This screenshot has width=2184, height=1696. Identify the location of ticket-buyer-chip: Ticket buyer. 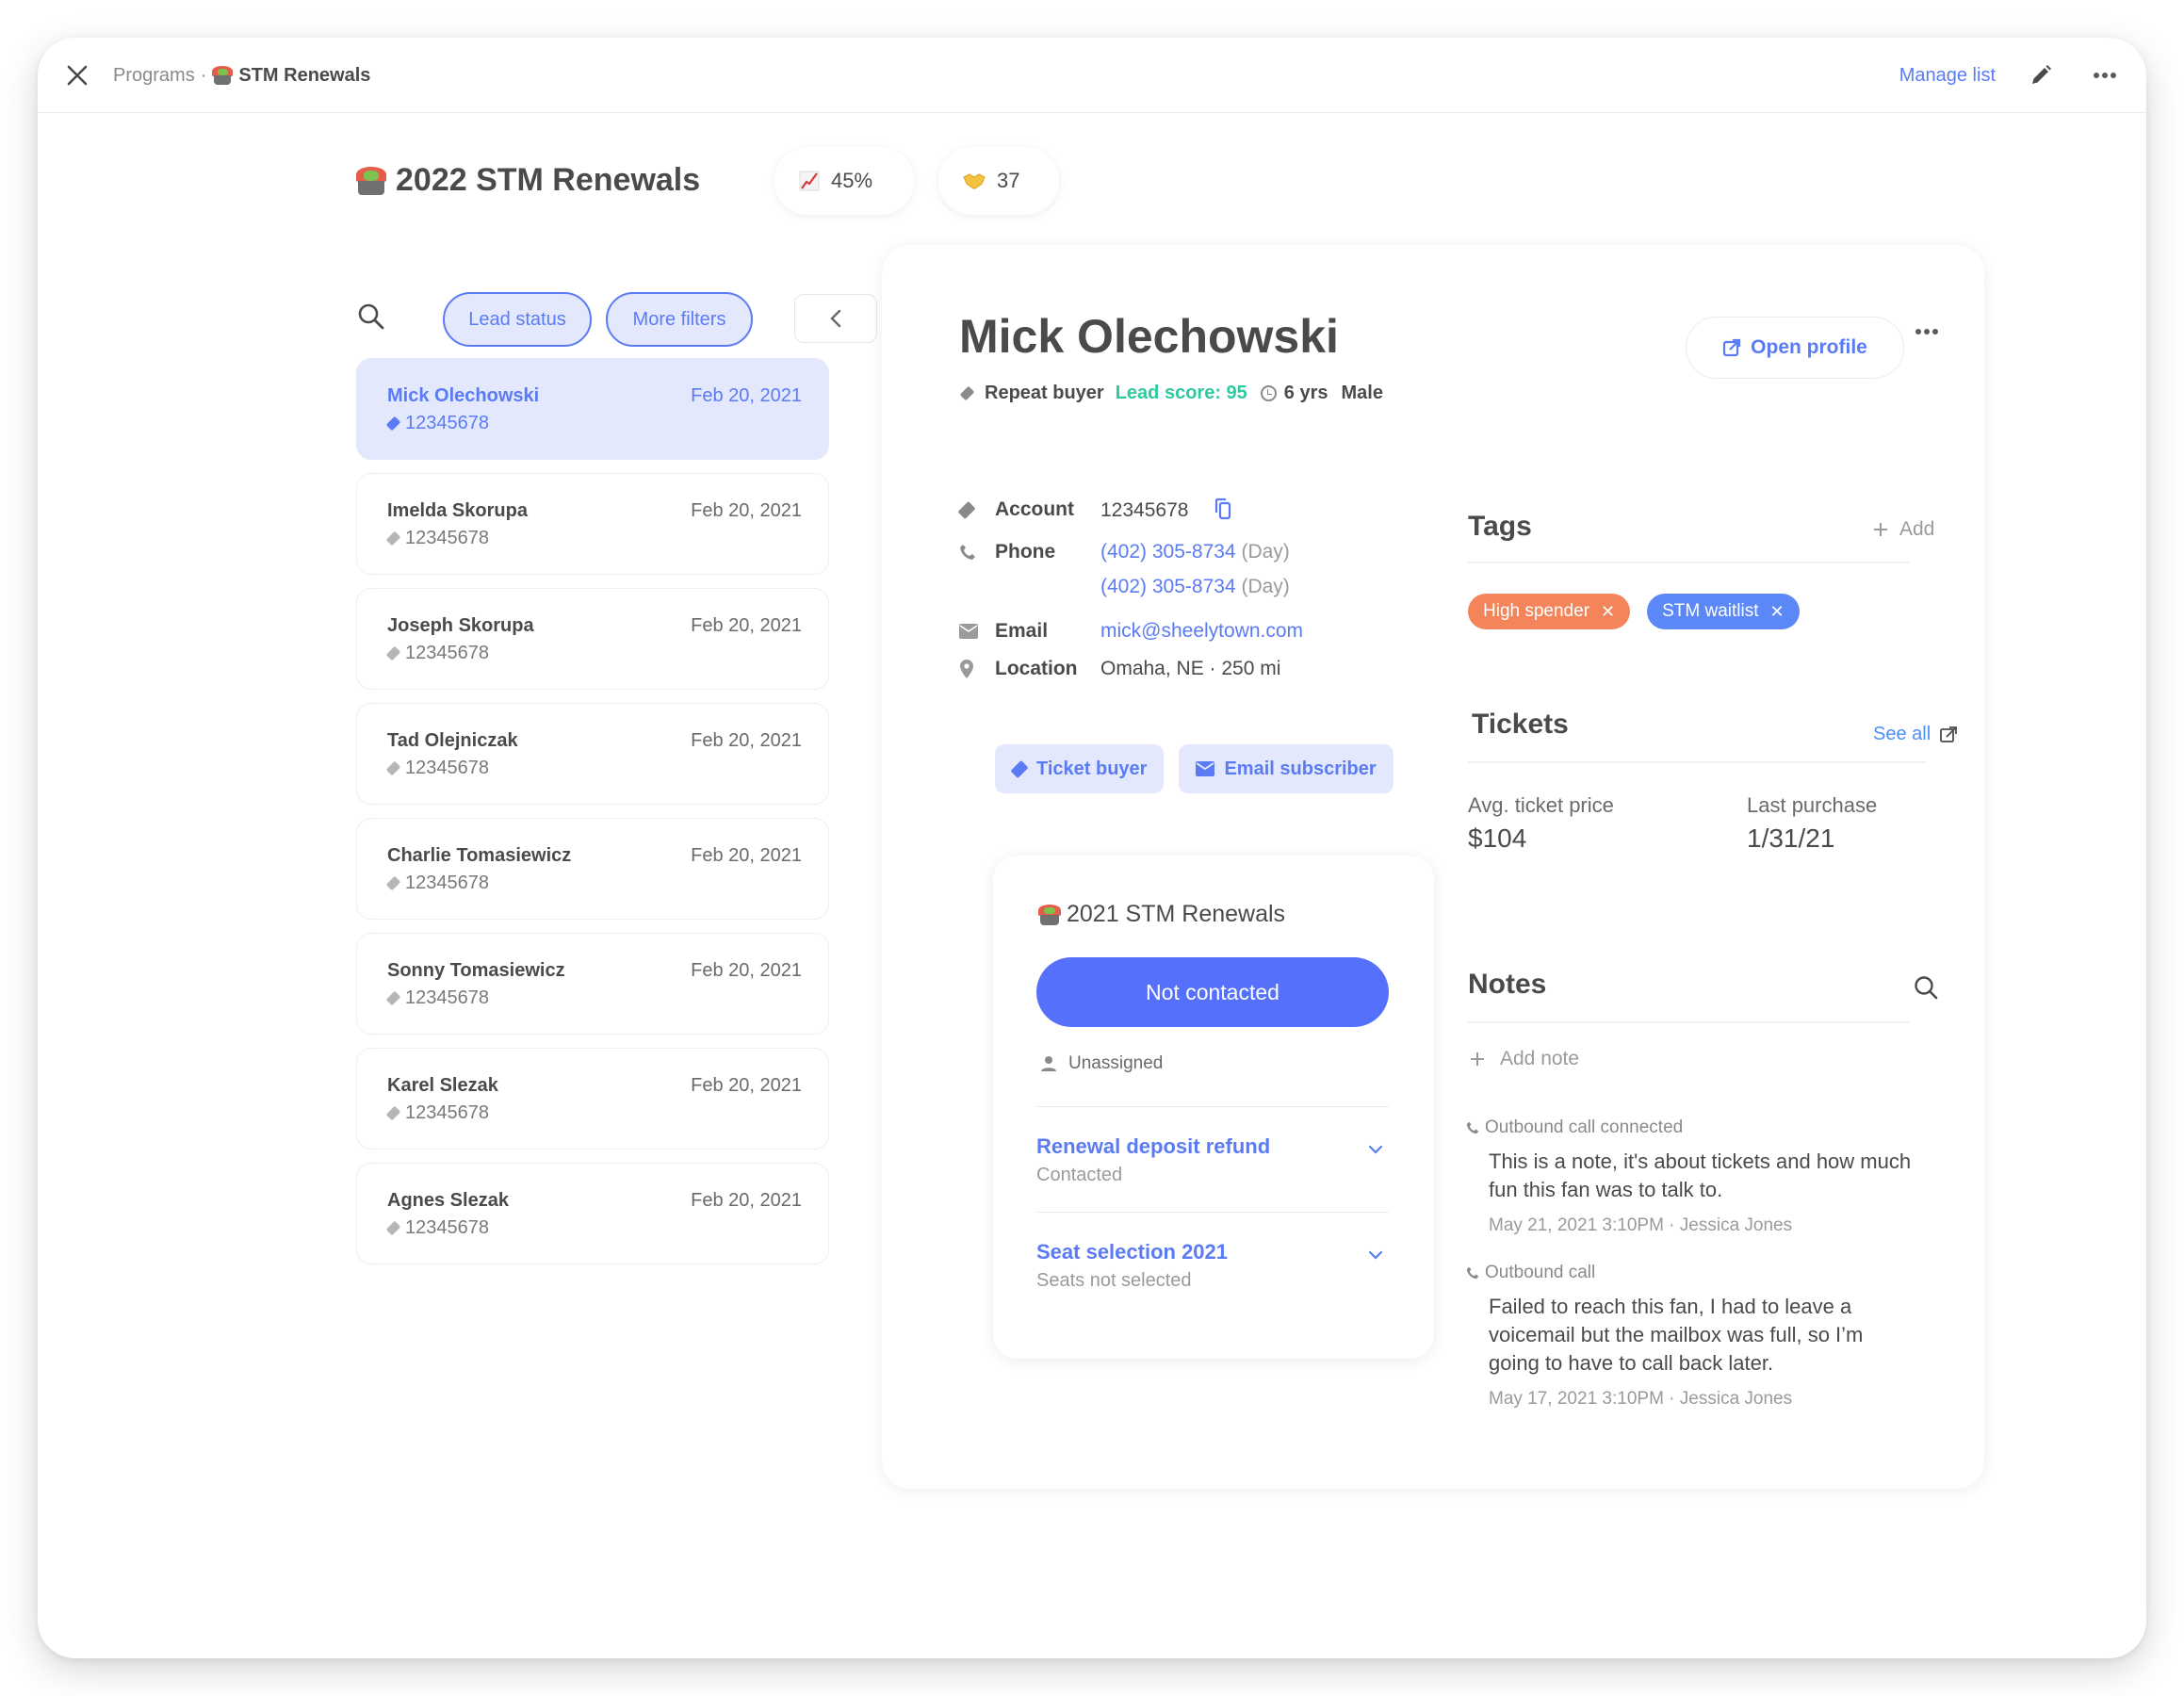
(1080, 768).